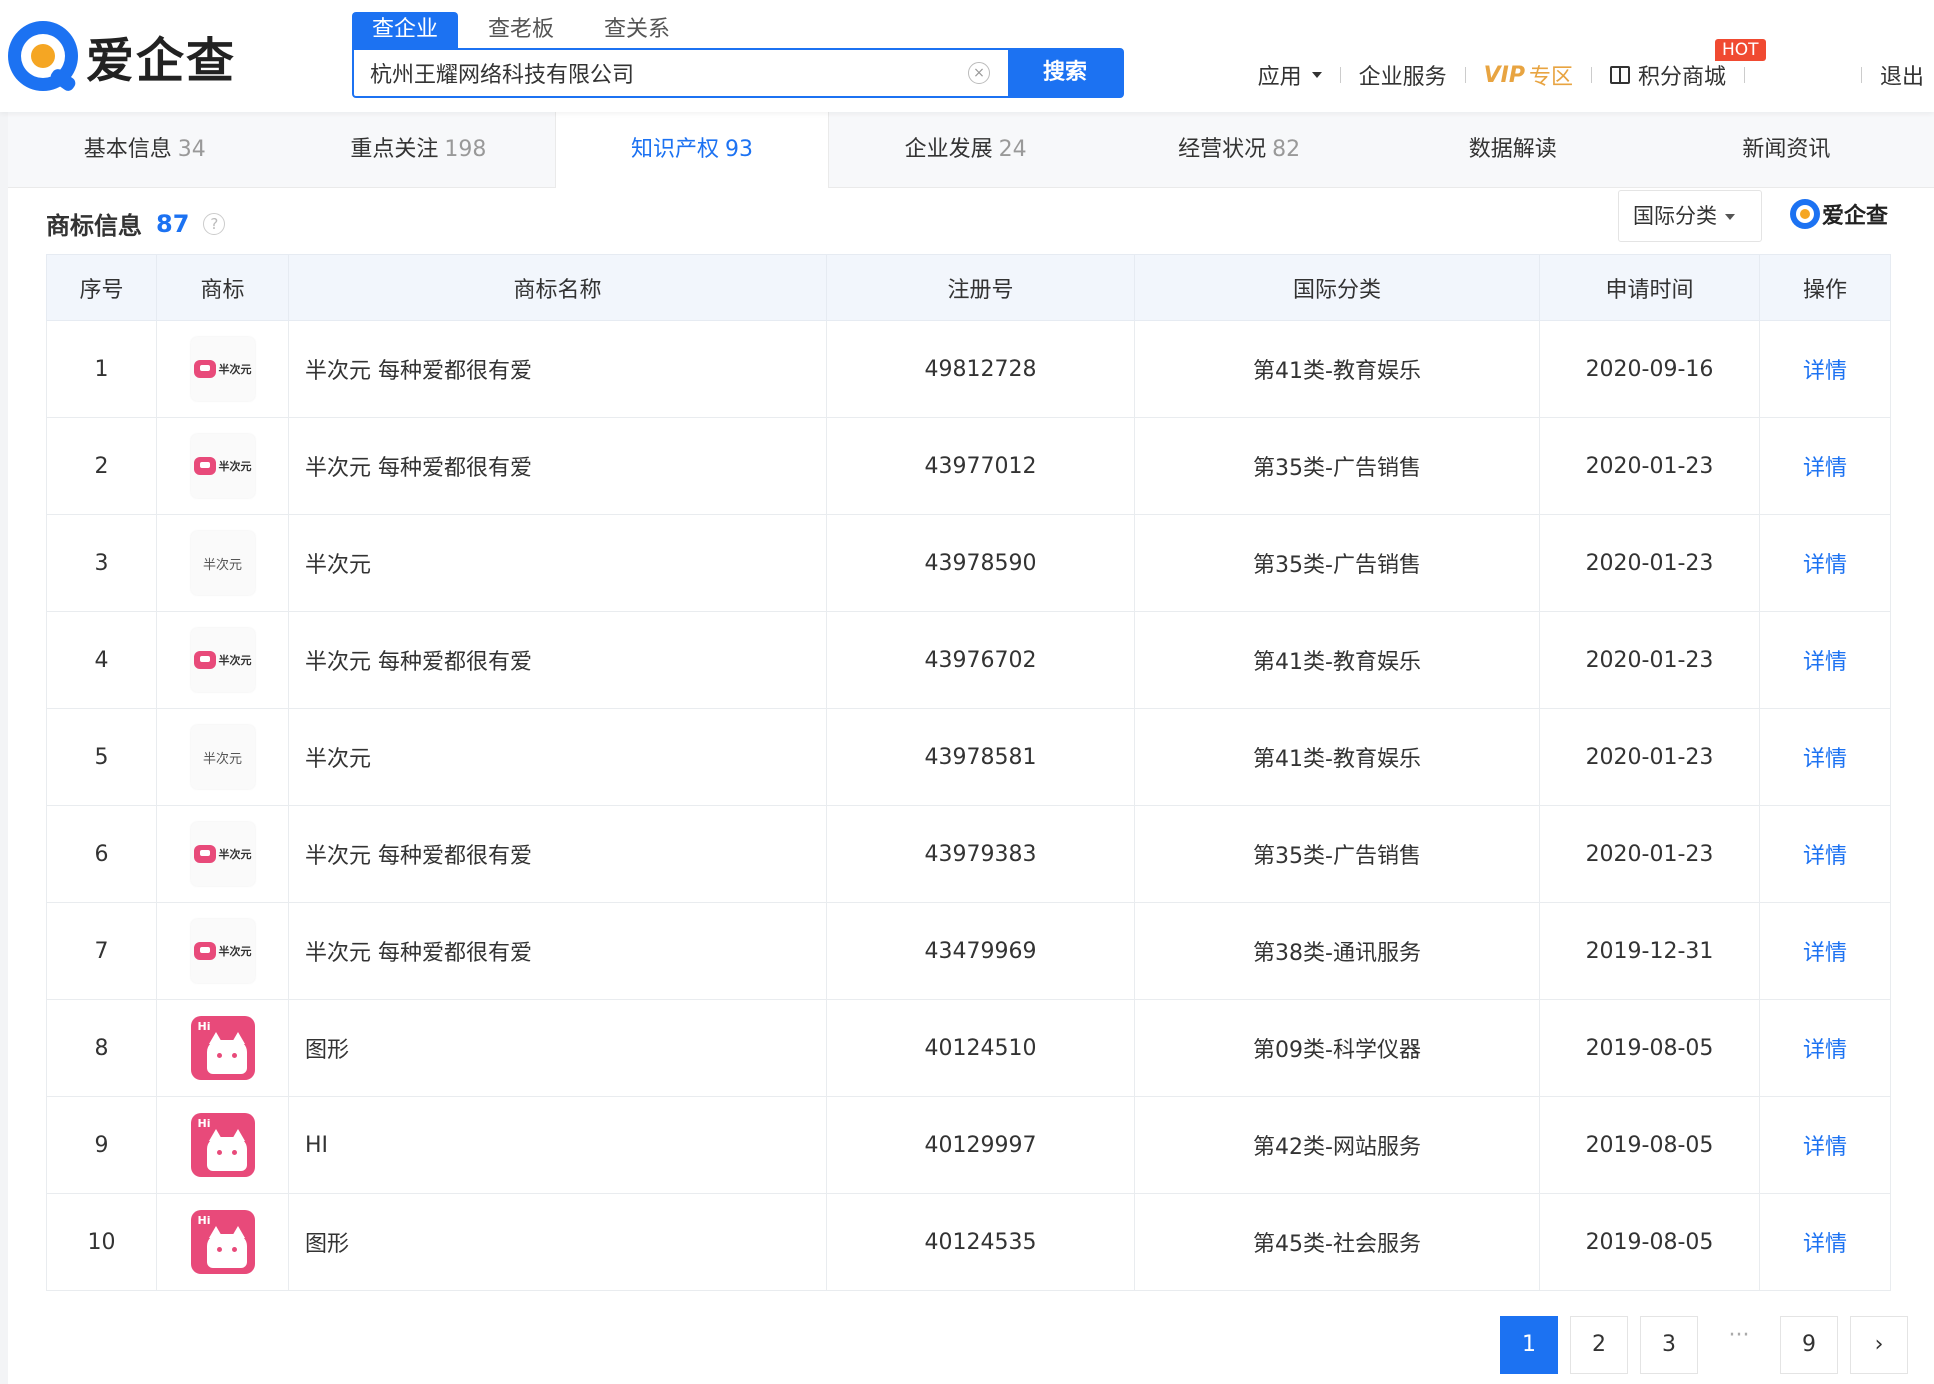  Describe the element at coordinates (1065, 73) in the screenshot. I see `search-button: 搜索` at that location.